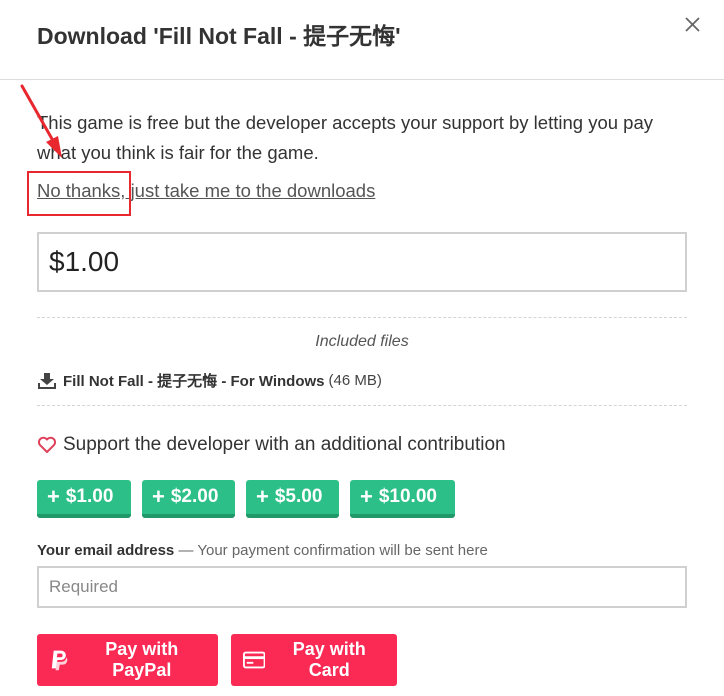  I want to click on contribution-amount: $10.00, so click(407, 496).